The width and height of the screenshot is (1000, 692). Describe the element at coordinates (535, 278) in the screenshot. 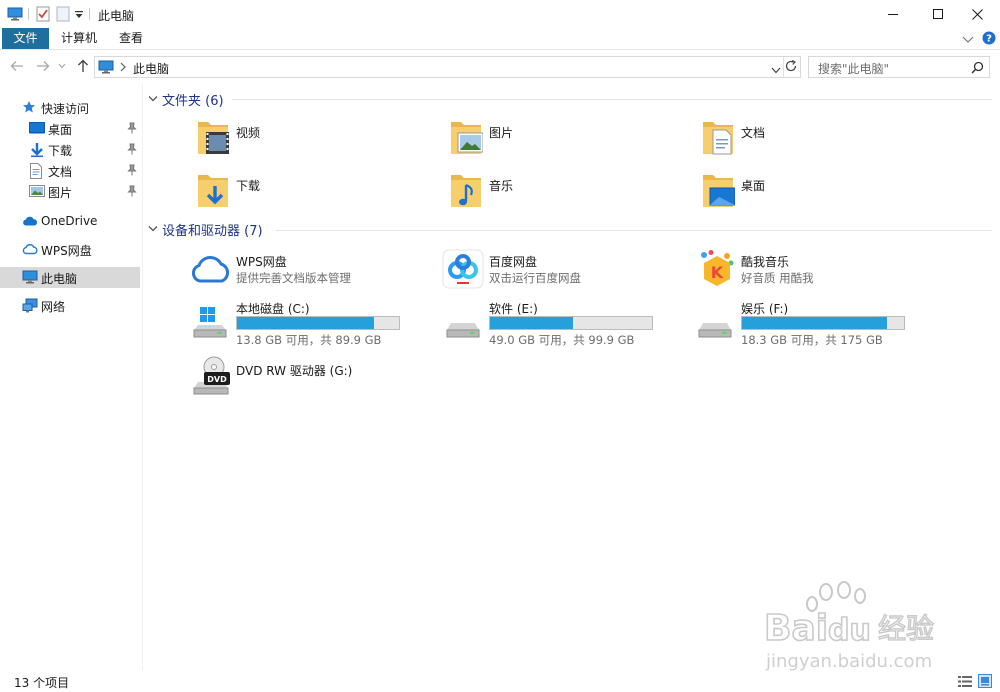

I see `item-subtitle: 双击运行百度网盘` at that location.